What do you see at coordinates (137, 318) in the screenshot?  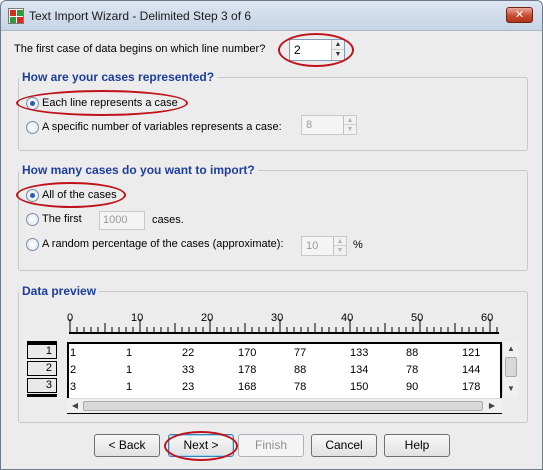 I see `ruler-label: 10` at bounding box center [137, 318].